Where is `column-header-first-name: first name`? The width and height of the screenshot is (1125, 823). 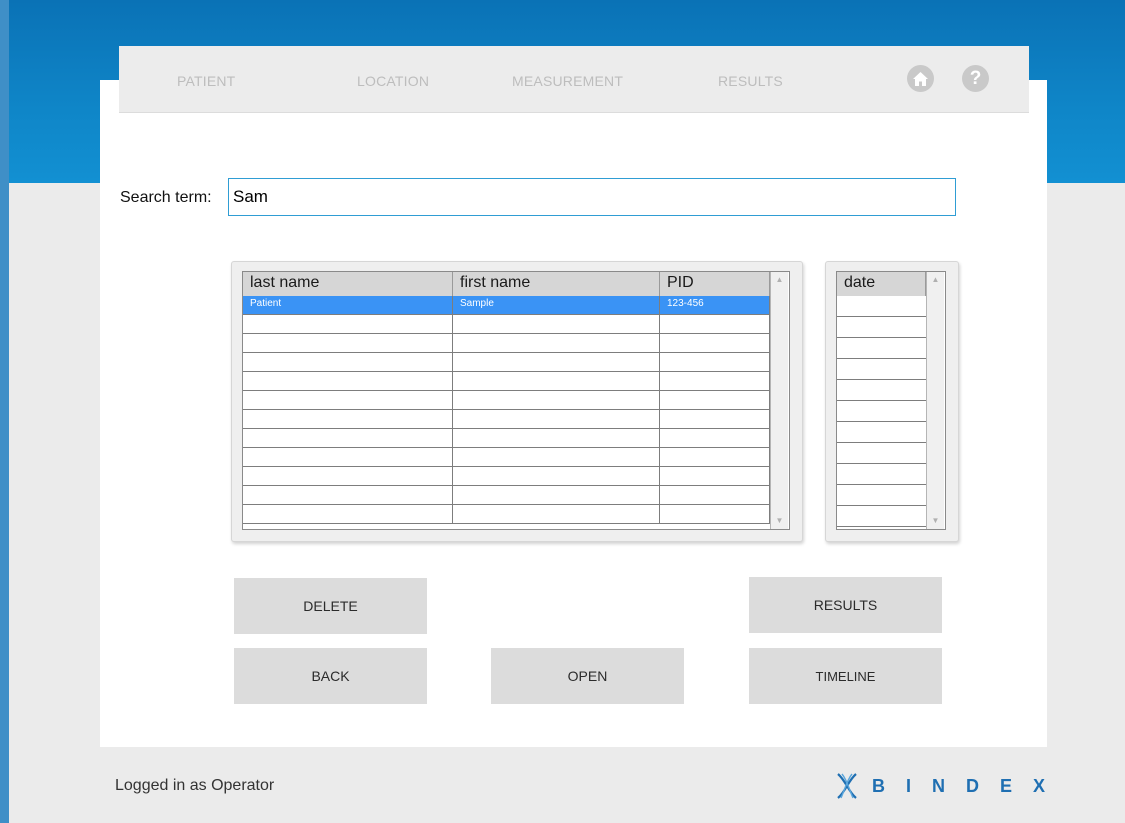
column-header-first-name: first name is located at coordinates (556, 284).